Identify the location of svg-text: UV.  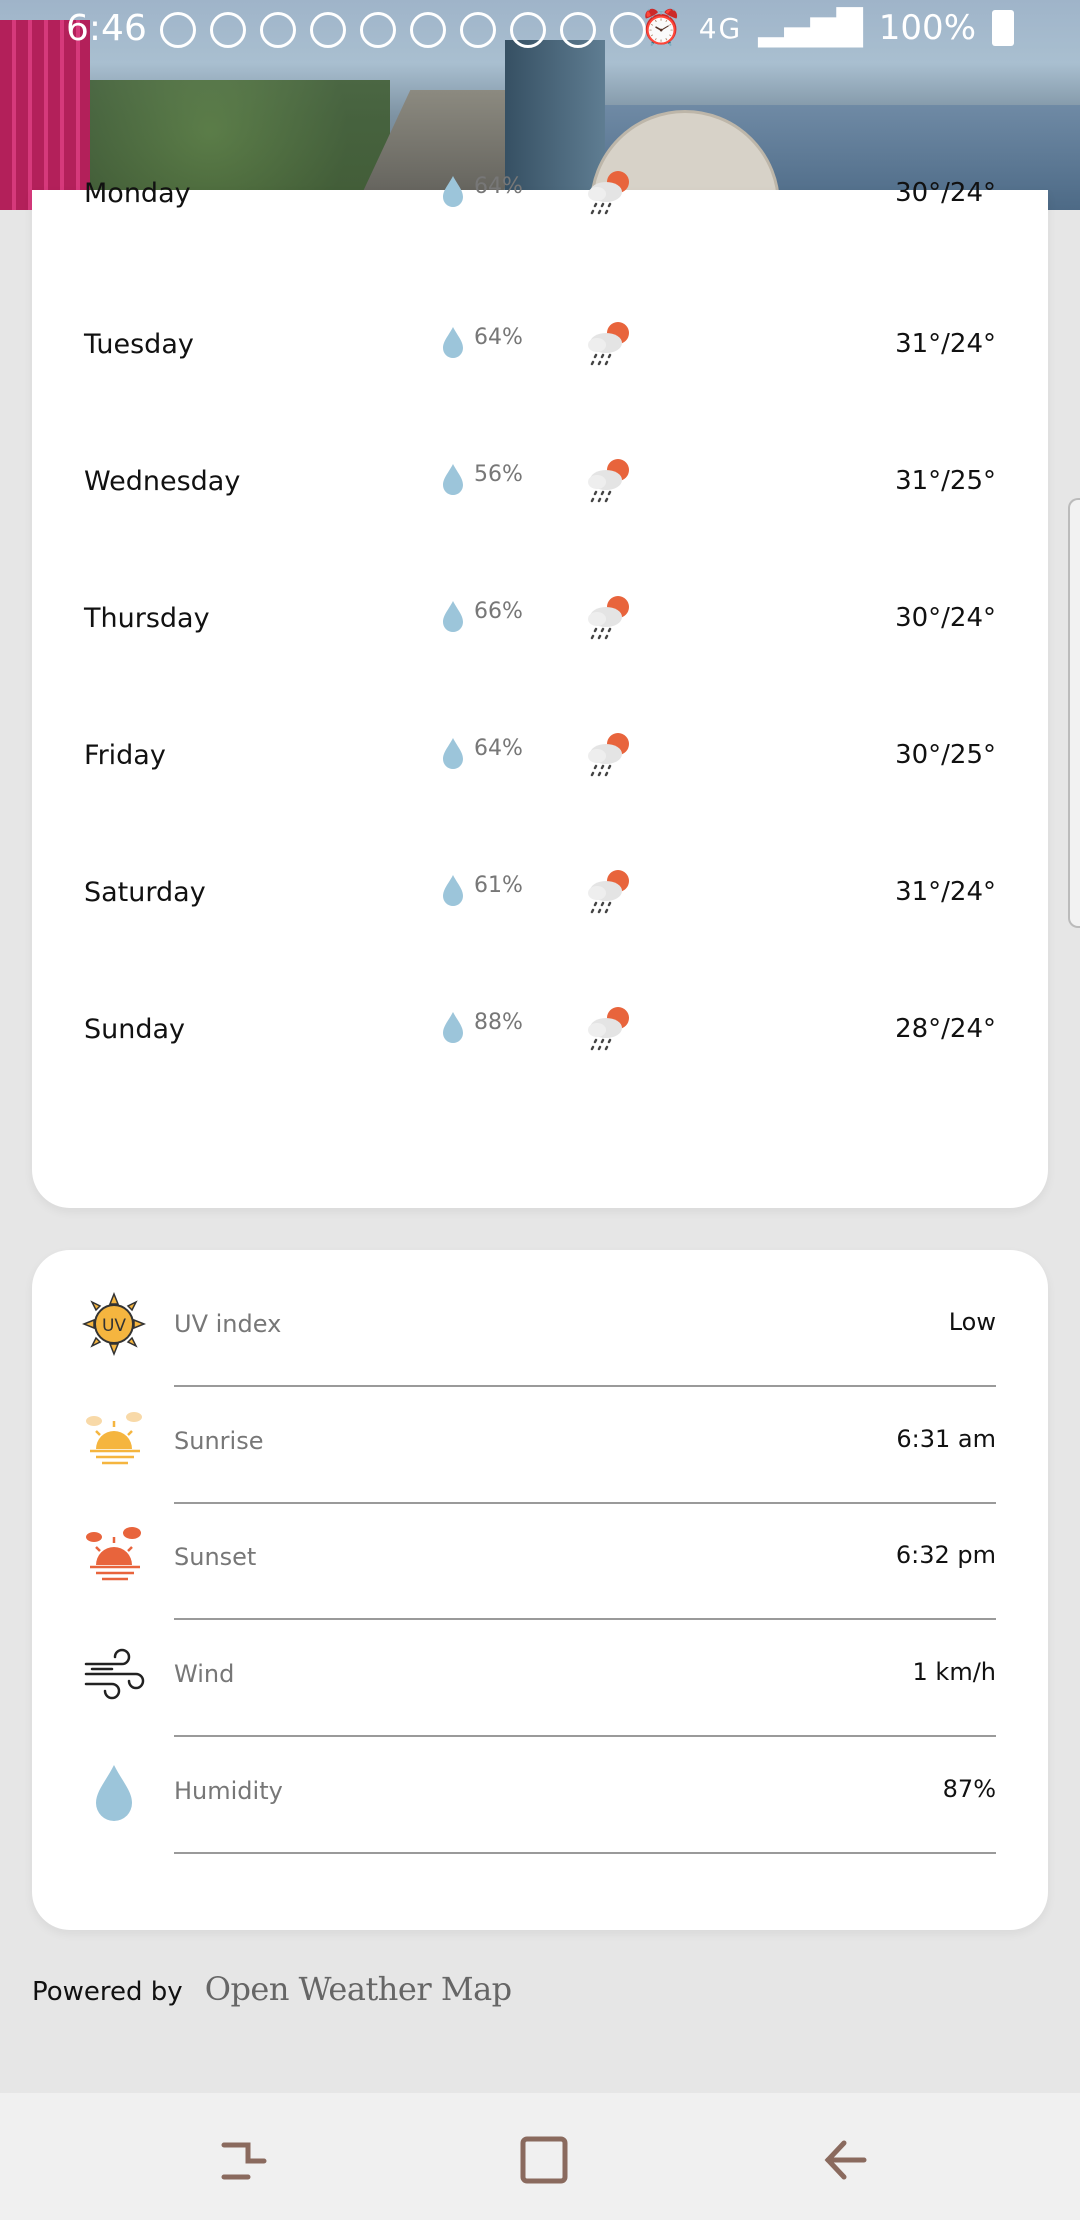
(114, 1326).